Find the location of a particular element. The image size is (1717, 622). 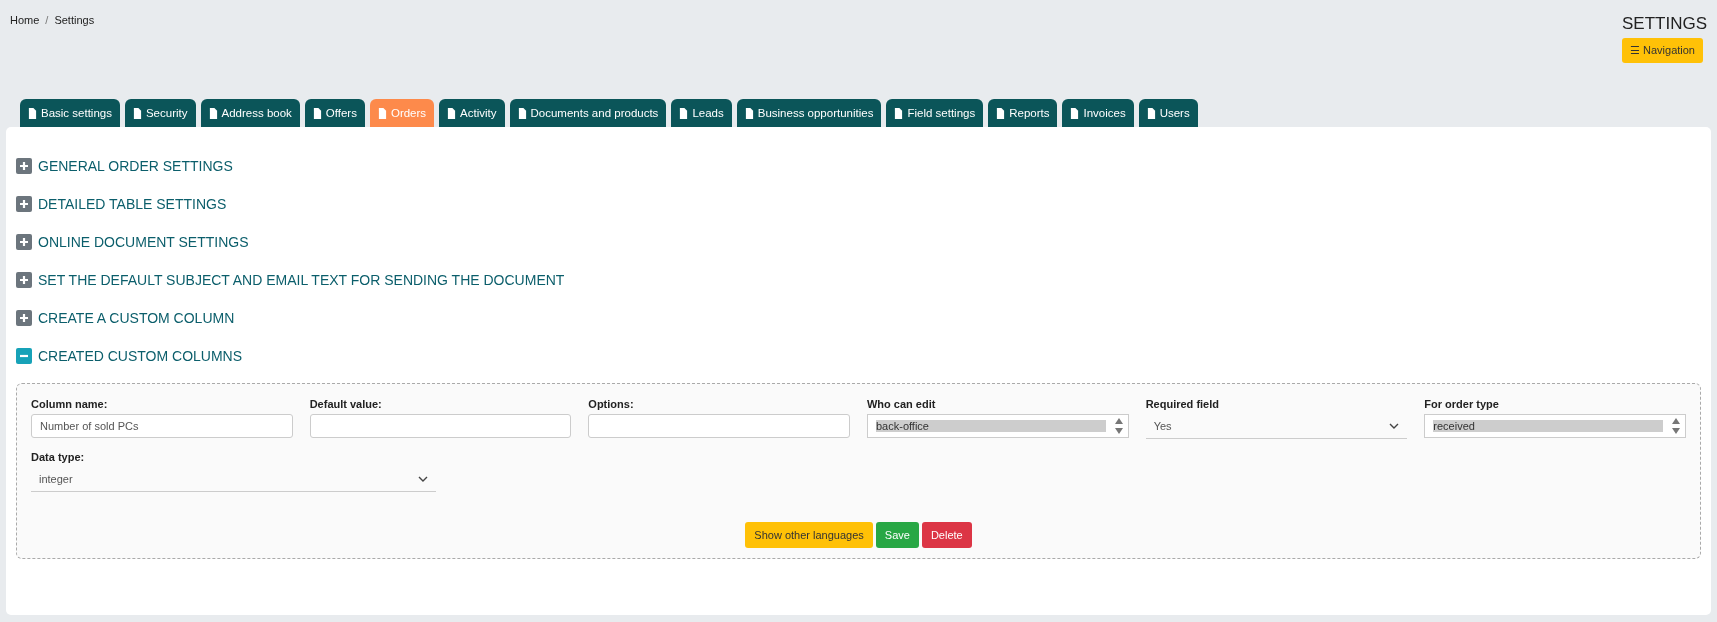

select-field: integer is located at coordinates (234, 479).